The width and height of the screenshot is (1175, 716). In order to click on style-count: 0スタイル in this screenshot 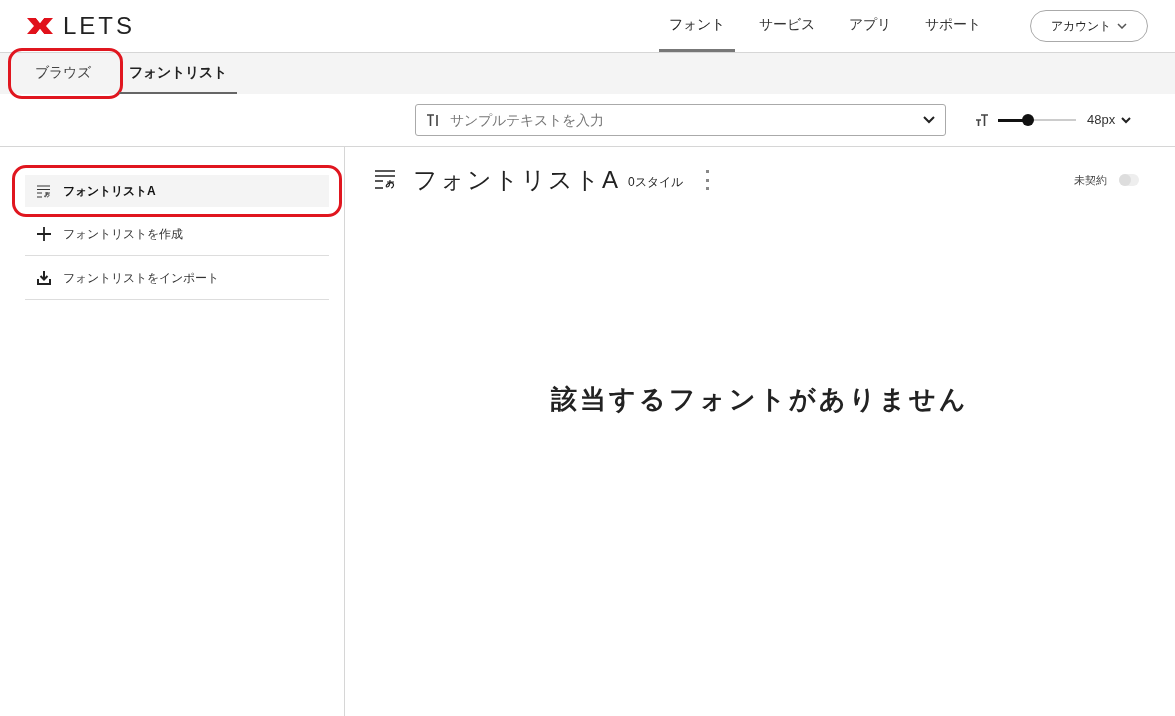, I will do `click(655, 182)`.